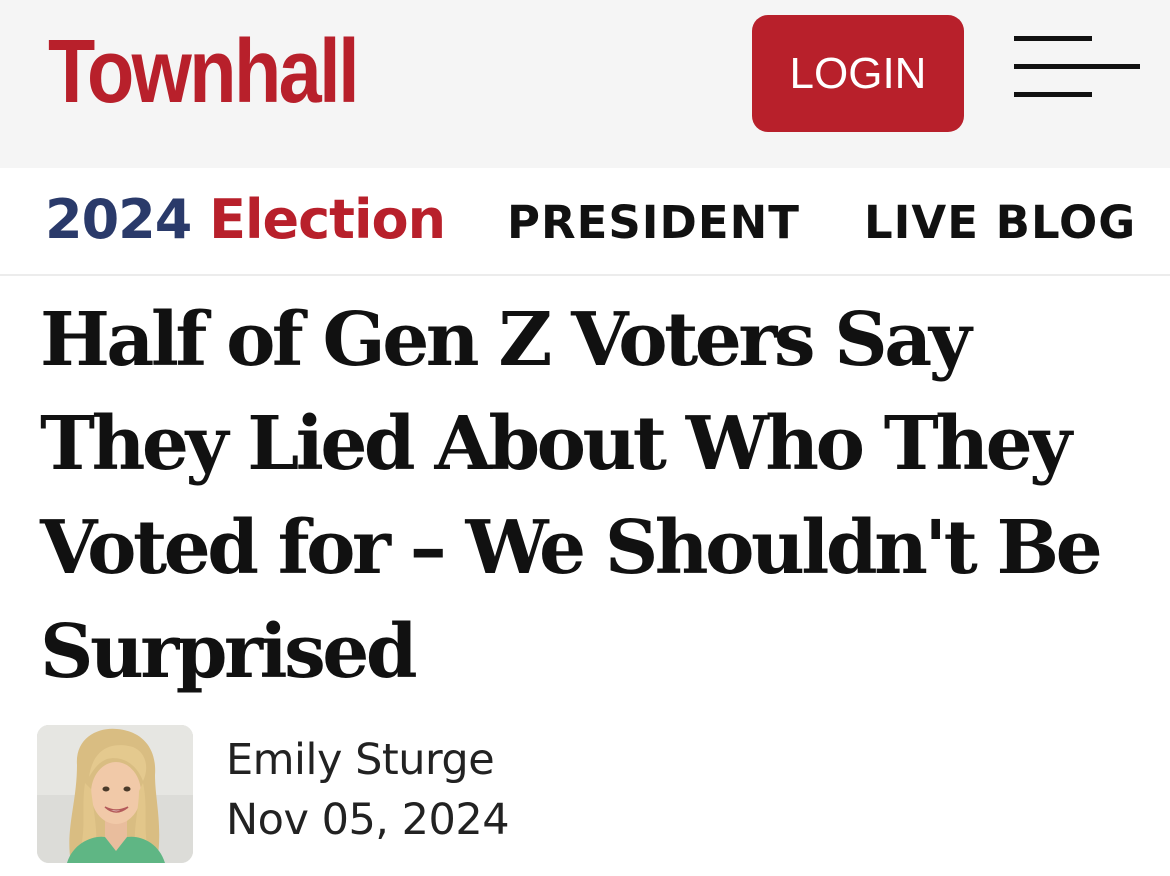 Image resolution: width=1170 pixels, height=876 pixels. I want to click on publish-date: Nov 05, 2024, so click(368, 820).